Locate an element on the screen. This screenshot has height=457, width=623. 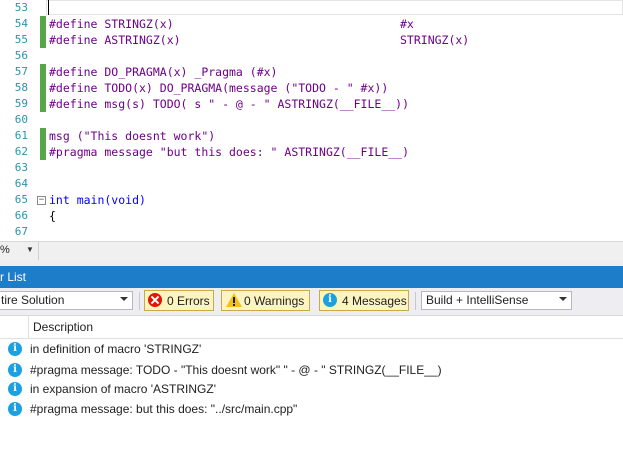
line-number: 57 is located at coordinates (21, 71).